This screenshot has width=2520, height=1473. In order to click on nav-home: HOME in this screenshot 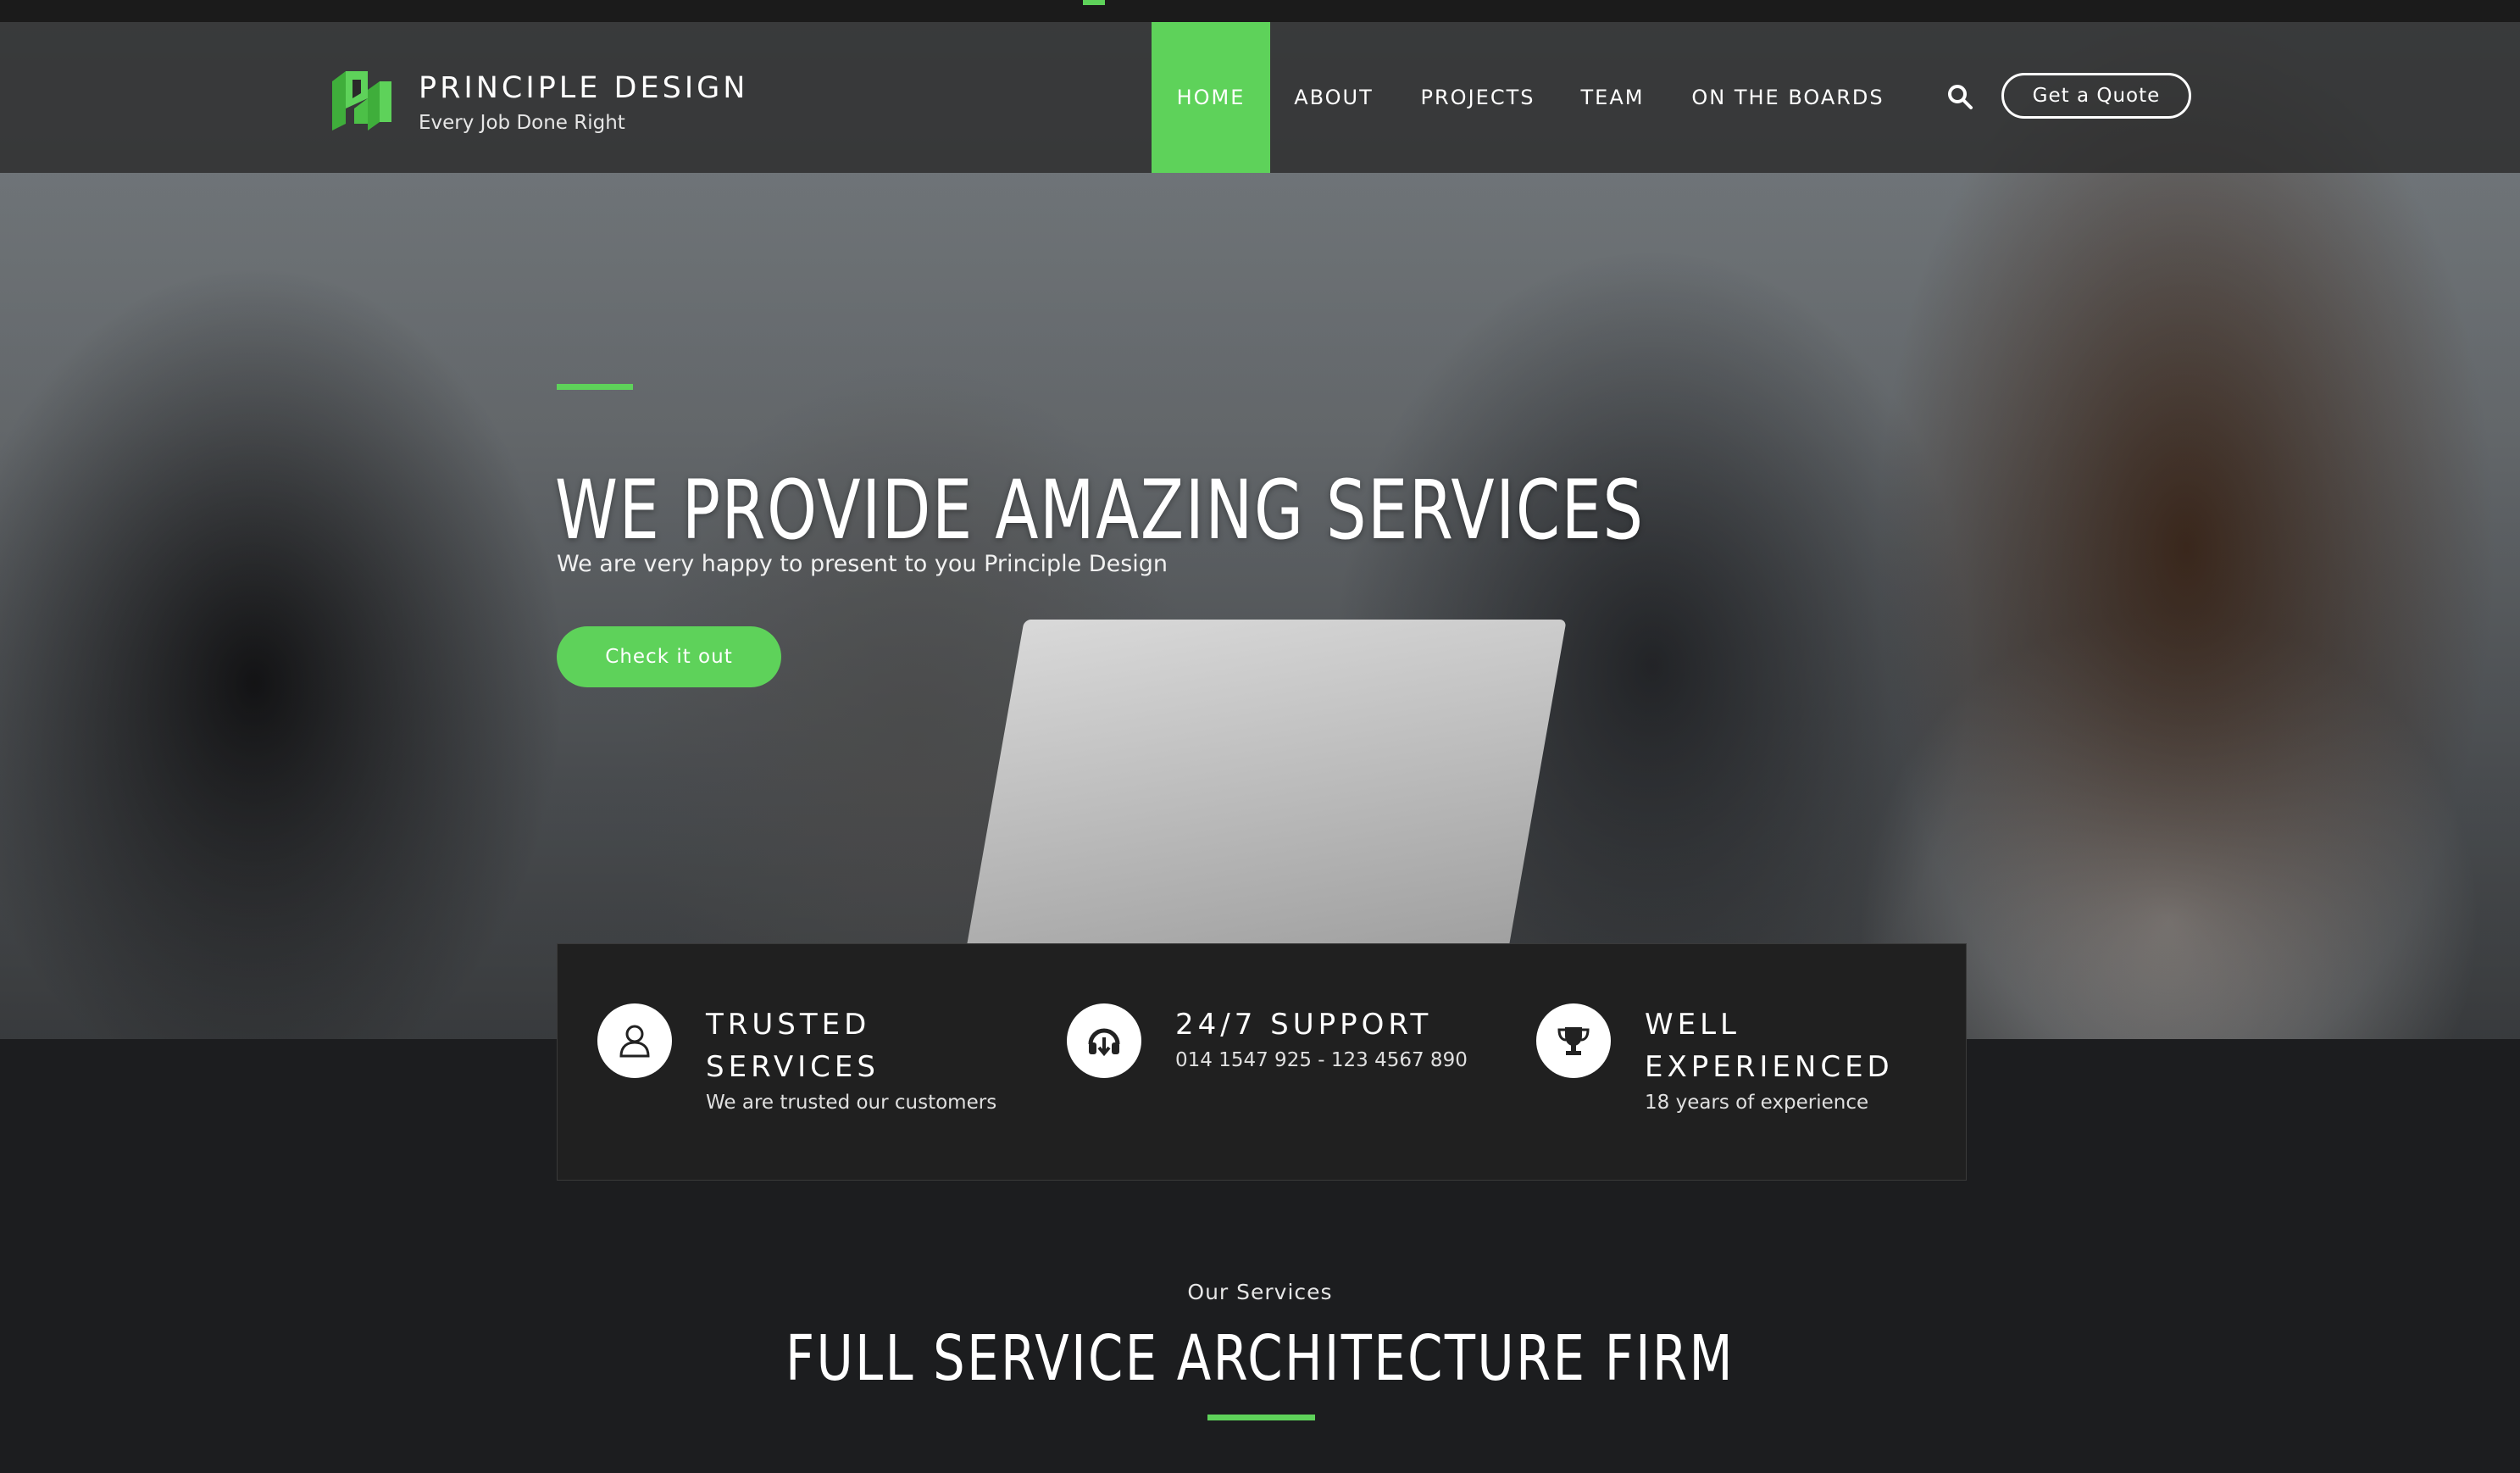, I will do `click(1211, 97)`.